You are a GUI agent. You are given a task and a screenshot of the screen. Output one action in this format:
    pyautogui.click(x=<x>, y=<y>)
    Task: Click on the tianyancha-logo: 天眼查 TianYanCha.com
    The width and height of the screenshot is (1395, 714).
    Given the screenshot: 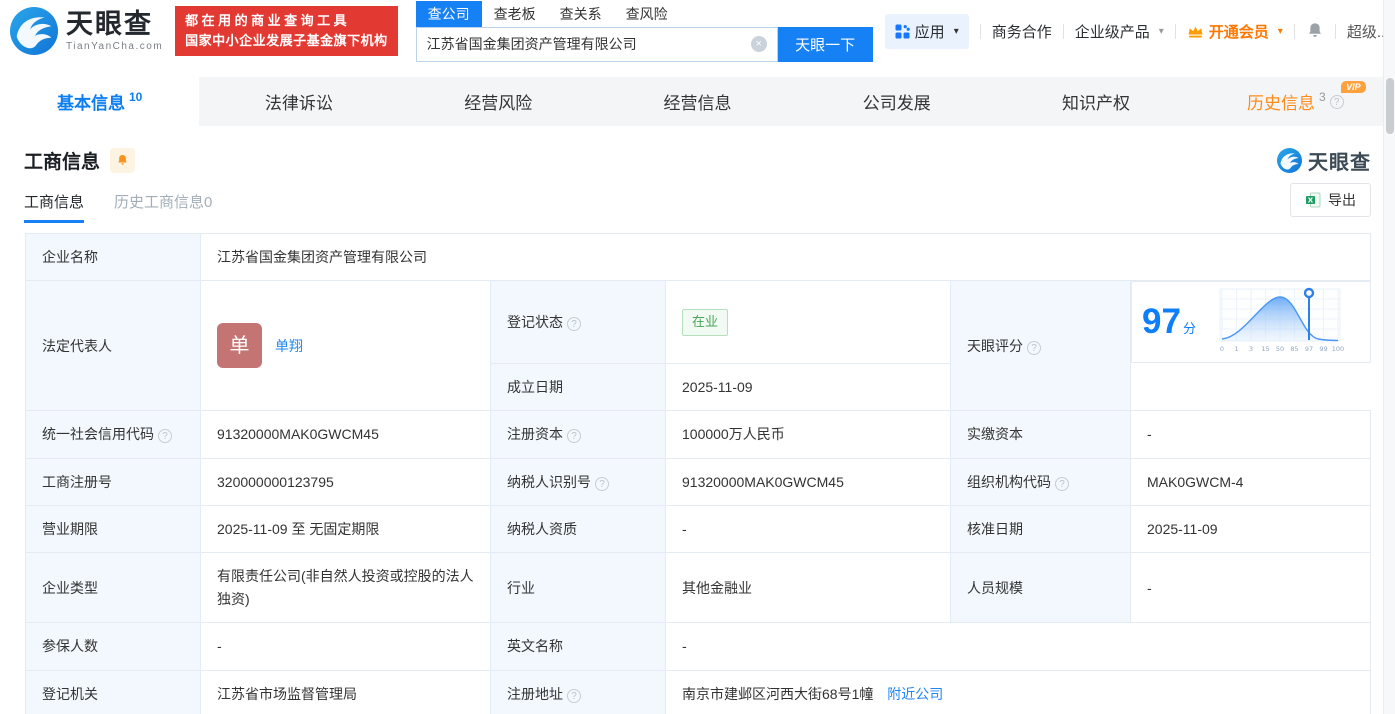 What is the action you would take?
    pyautogui.click(x=86, y=31)
    